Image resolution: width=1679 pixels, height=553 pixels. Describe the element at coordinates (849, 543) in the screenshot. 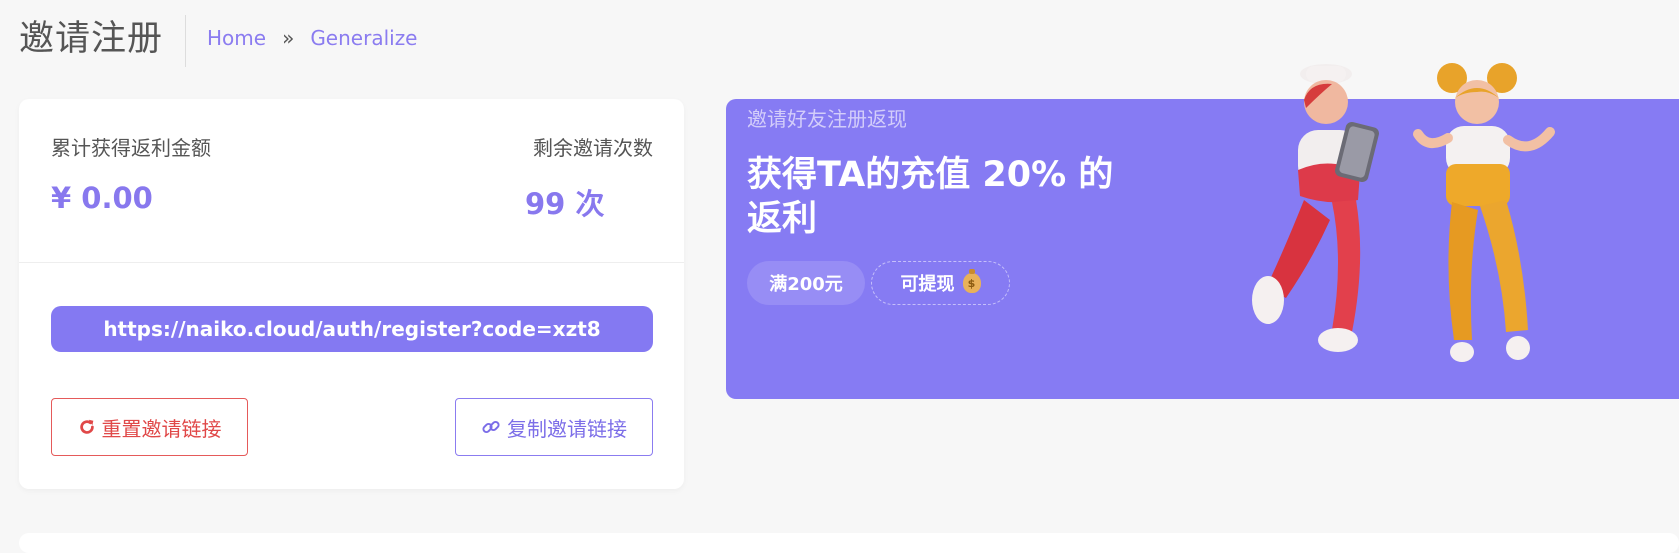

I see `bottom-card` at that location.